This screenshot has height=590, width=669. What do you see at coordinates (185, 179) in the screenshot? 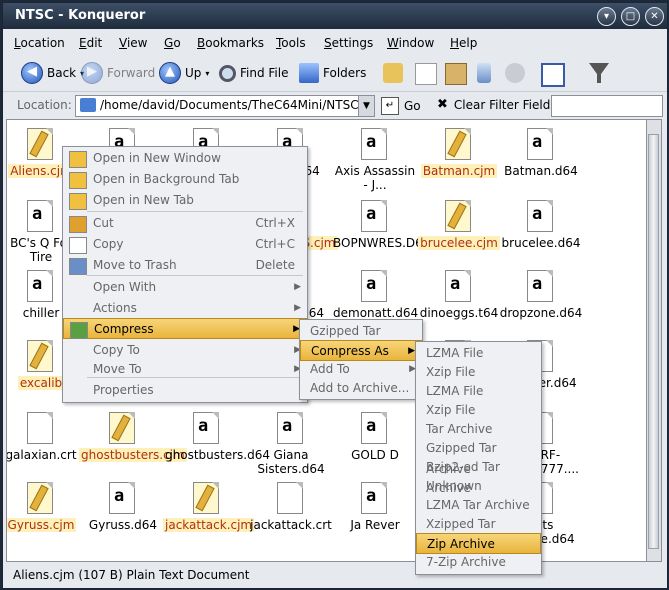
I see `context-item-open-in-background-tab: Open in Background Tab` at bounding box center [185, 179].